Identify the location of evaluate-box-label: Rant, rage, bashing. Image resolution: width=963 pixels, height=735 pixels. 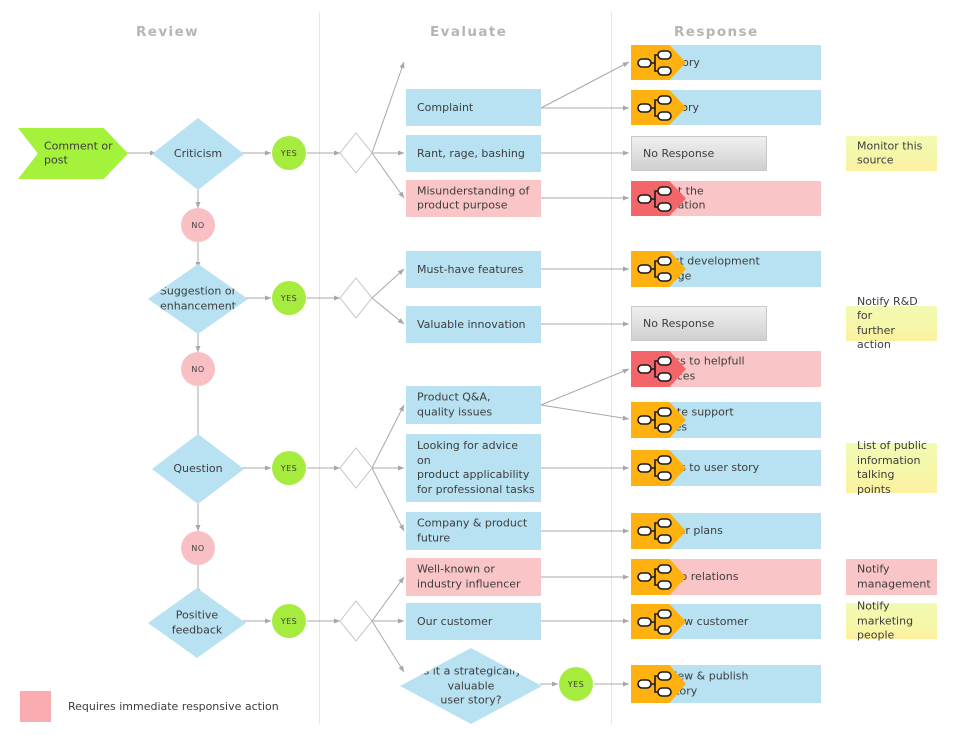
(471, 153).